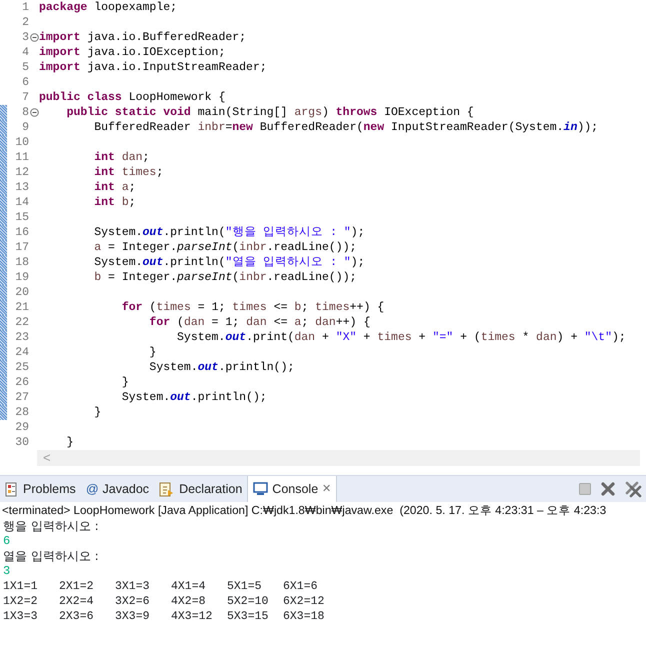  Describe the element at coordinates (608, 489) in the screenshot. I see `remove-icon` at that location.